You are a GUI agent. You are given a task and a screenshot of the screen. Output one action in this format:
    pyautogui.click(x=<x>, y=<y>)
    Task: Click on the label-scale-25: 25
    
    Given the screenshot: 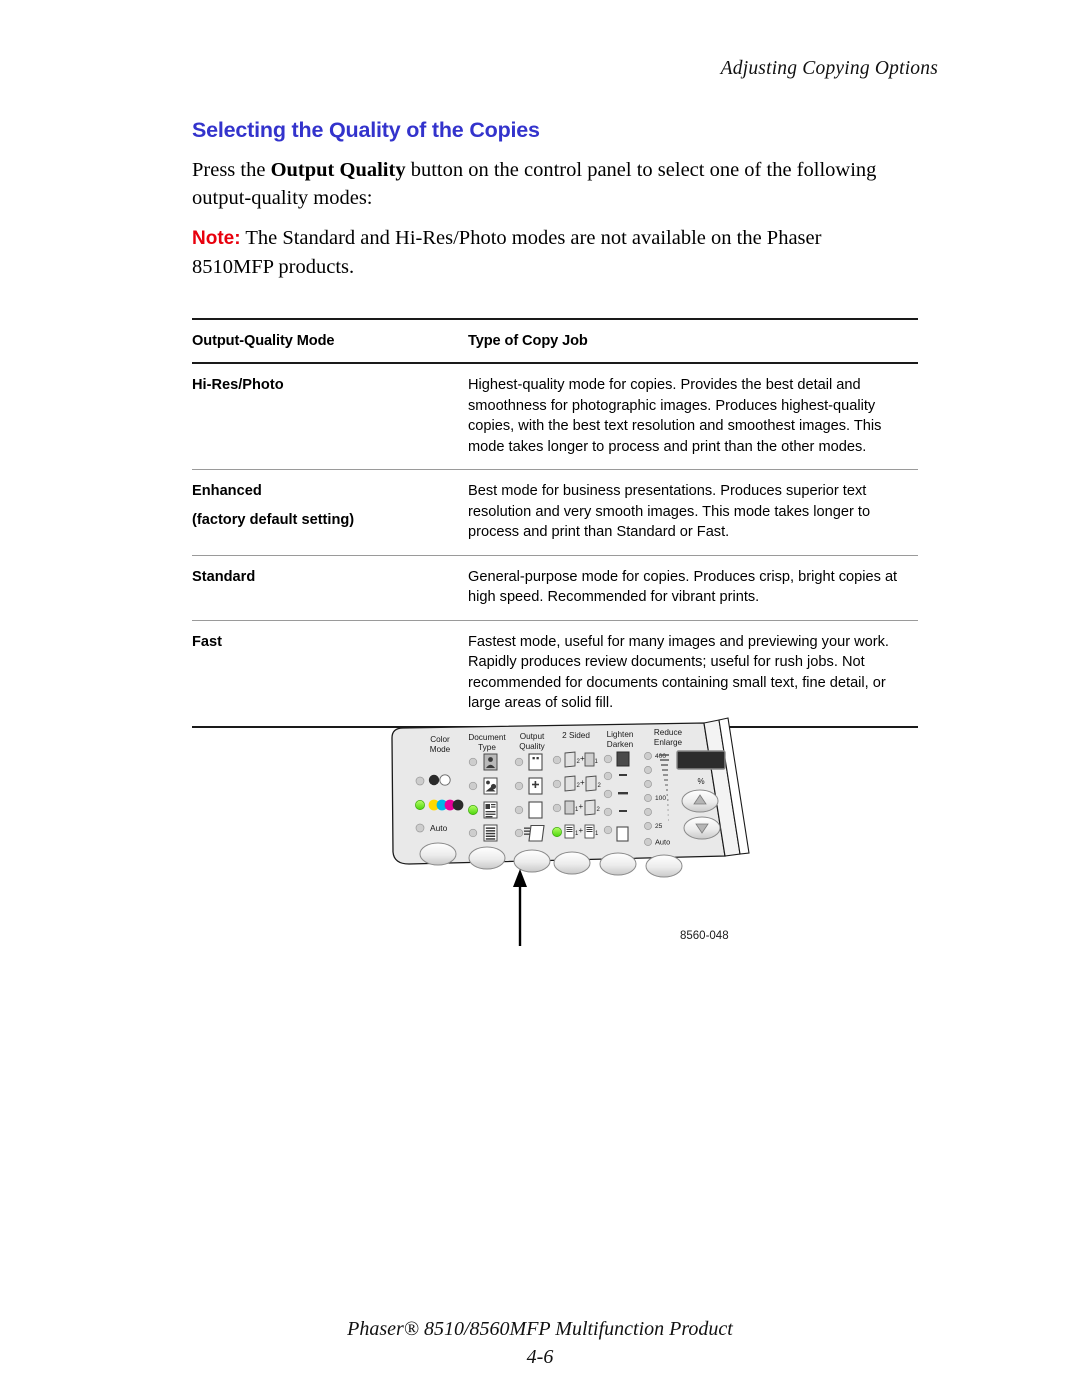 What is the action you would take?
    pyautogui.click(x=659, y=826)
    